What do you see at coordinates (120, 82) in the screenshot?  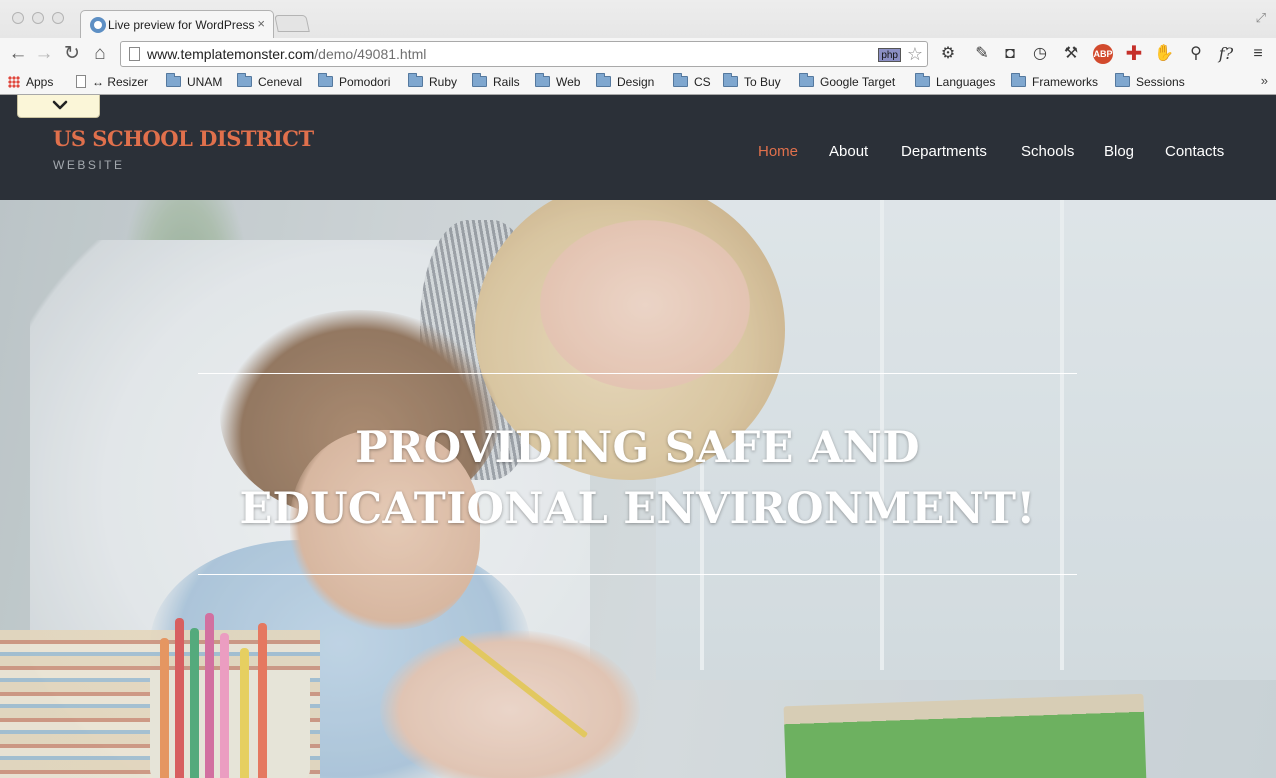 I see `bookmark-label: ↔ Resizer` at bounding box center [120, 82].